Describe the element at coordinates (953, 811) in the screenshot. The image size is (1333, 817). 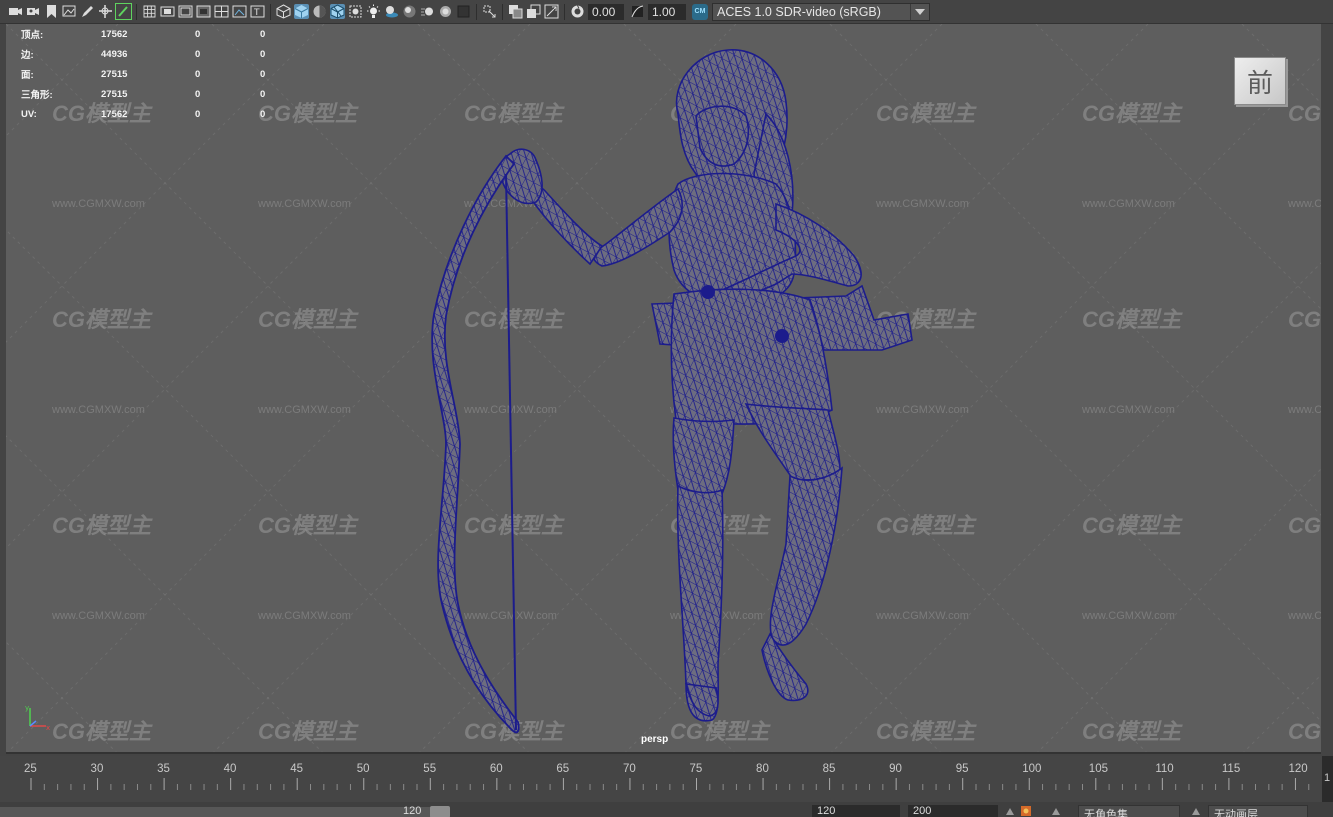
I see `max-time-field: 200` at that location.